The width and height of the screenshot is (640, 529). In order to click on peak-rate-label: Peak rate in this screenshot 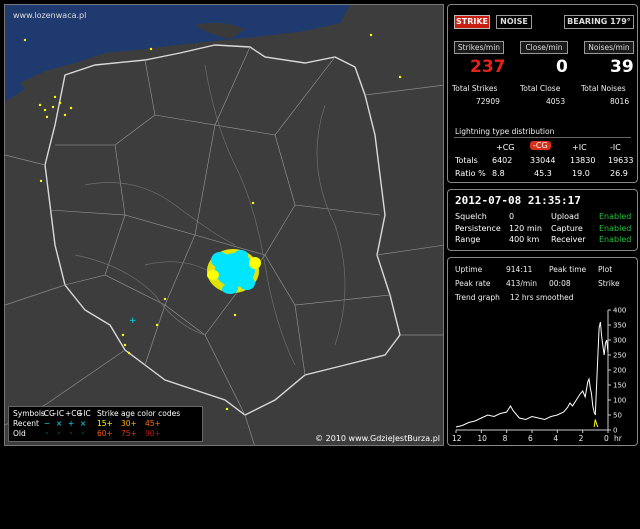, I will do `click(473, 283)`.